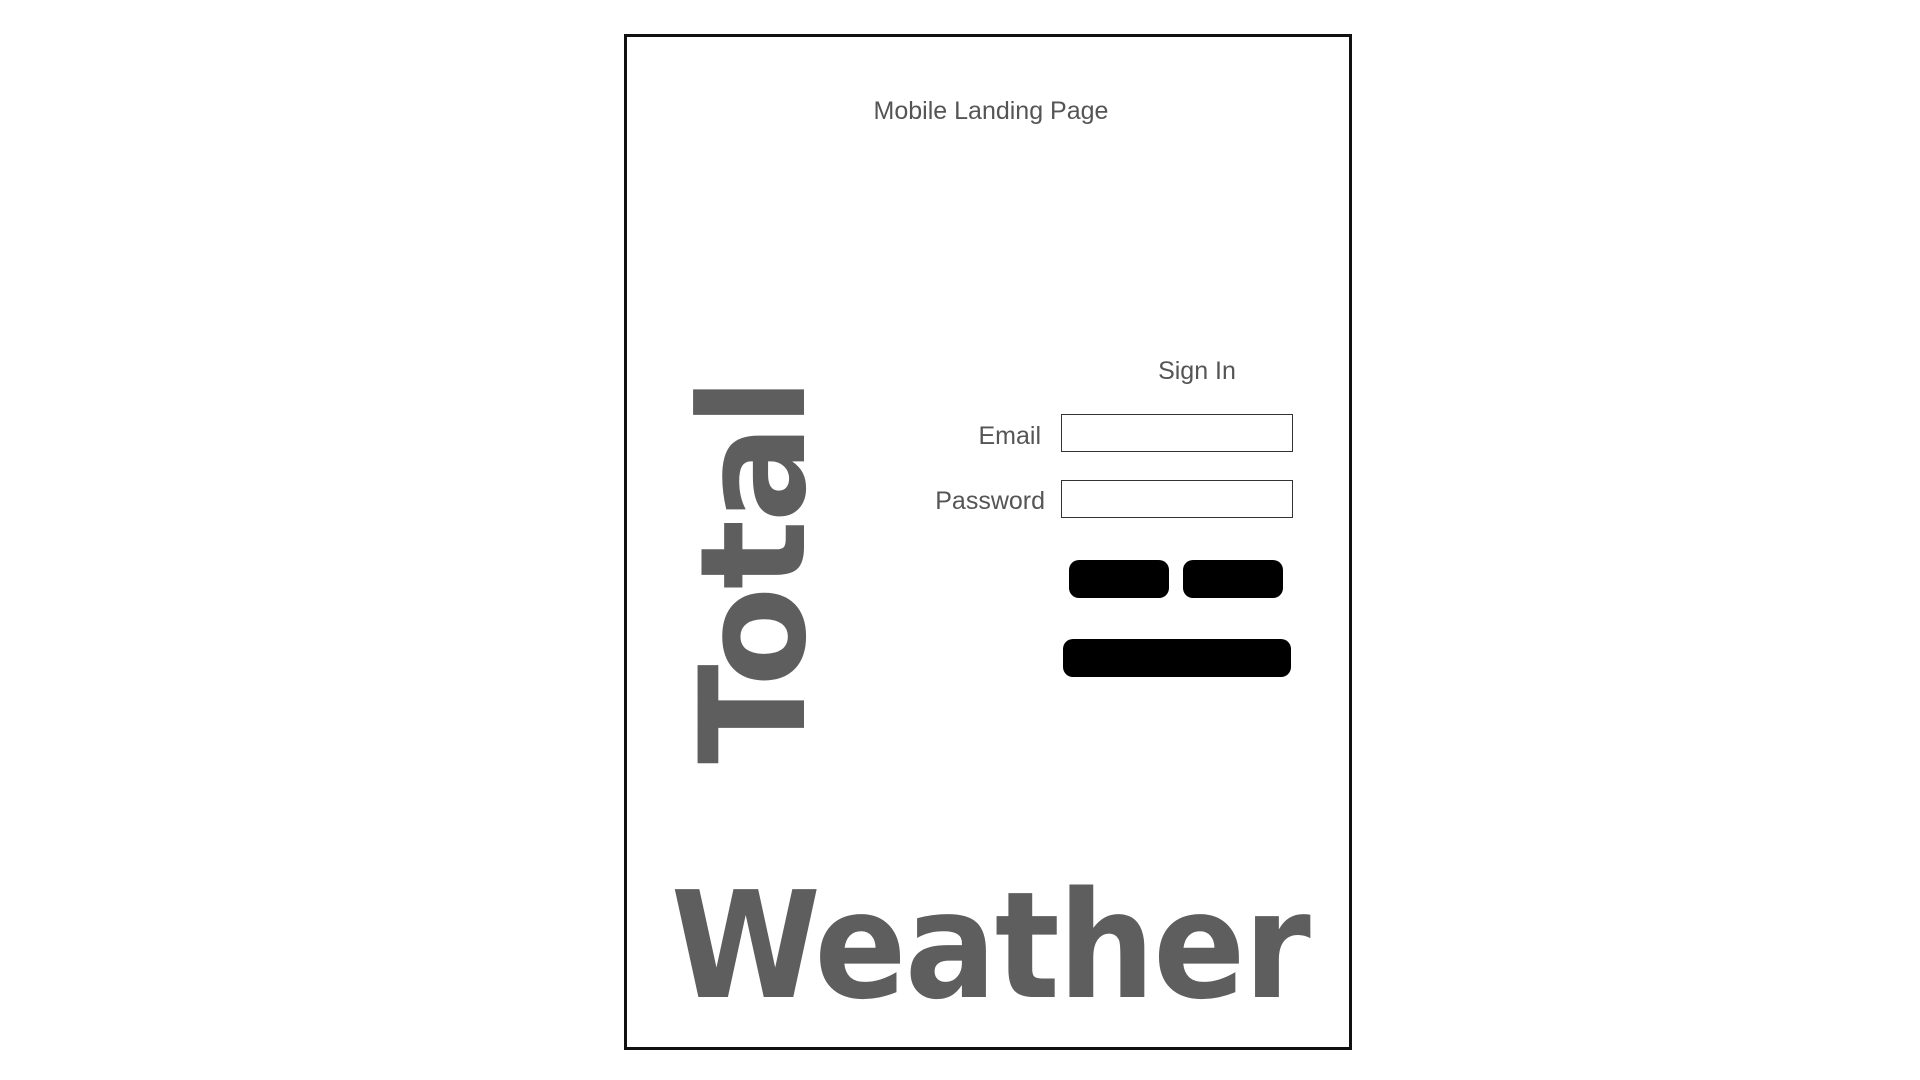  I want to click on password-label: Password, so click(990, 501).